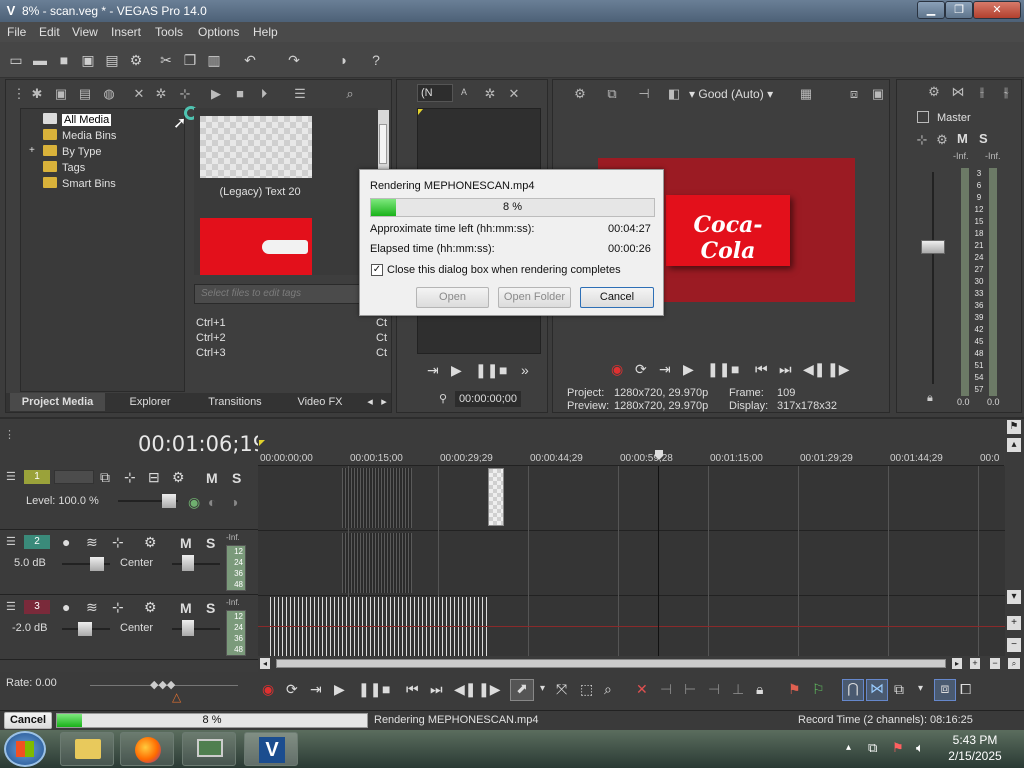  I want to click on by-type-expander: +, so click(32, 150).